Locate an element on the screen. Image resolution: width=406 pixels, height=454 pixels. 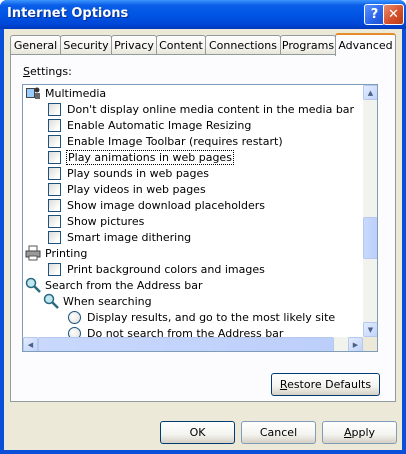
tab-advanced: Advanced is located at coordinates (365, 44).